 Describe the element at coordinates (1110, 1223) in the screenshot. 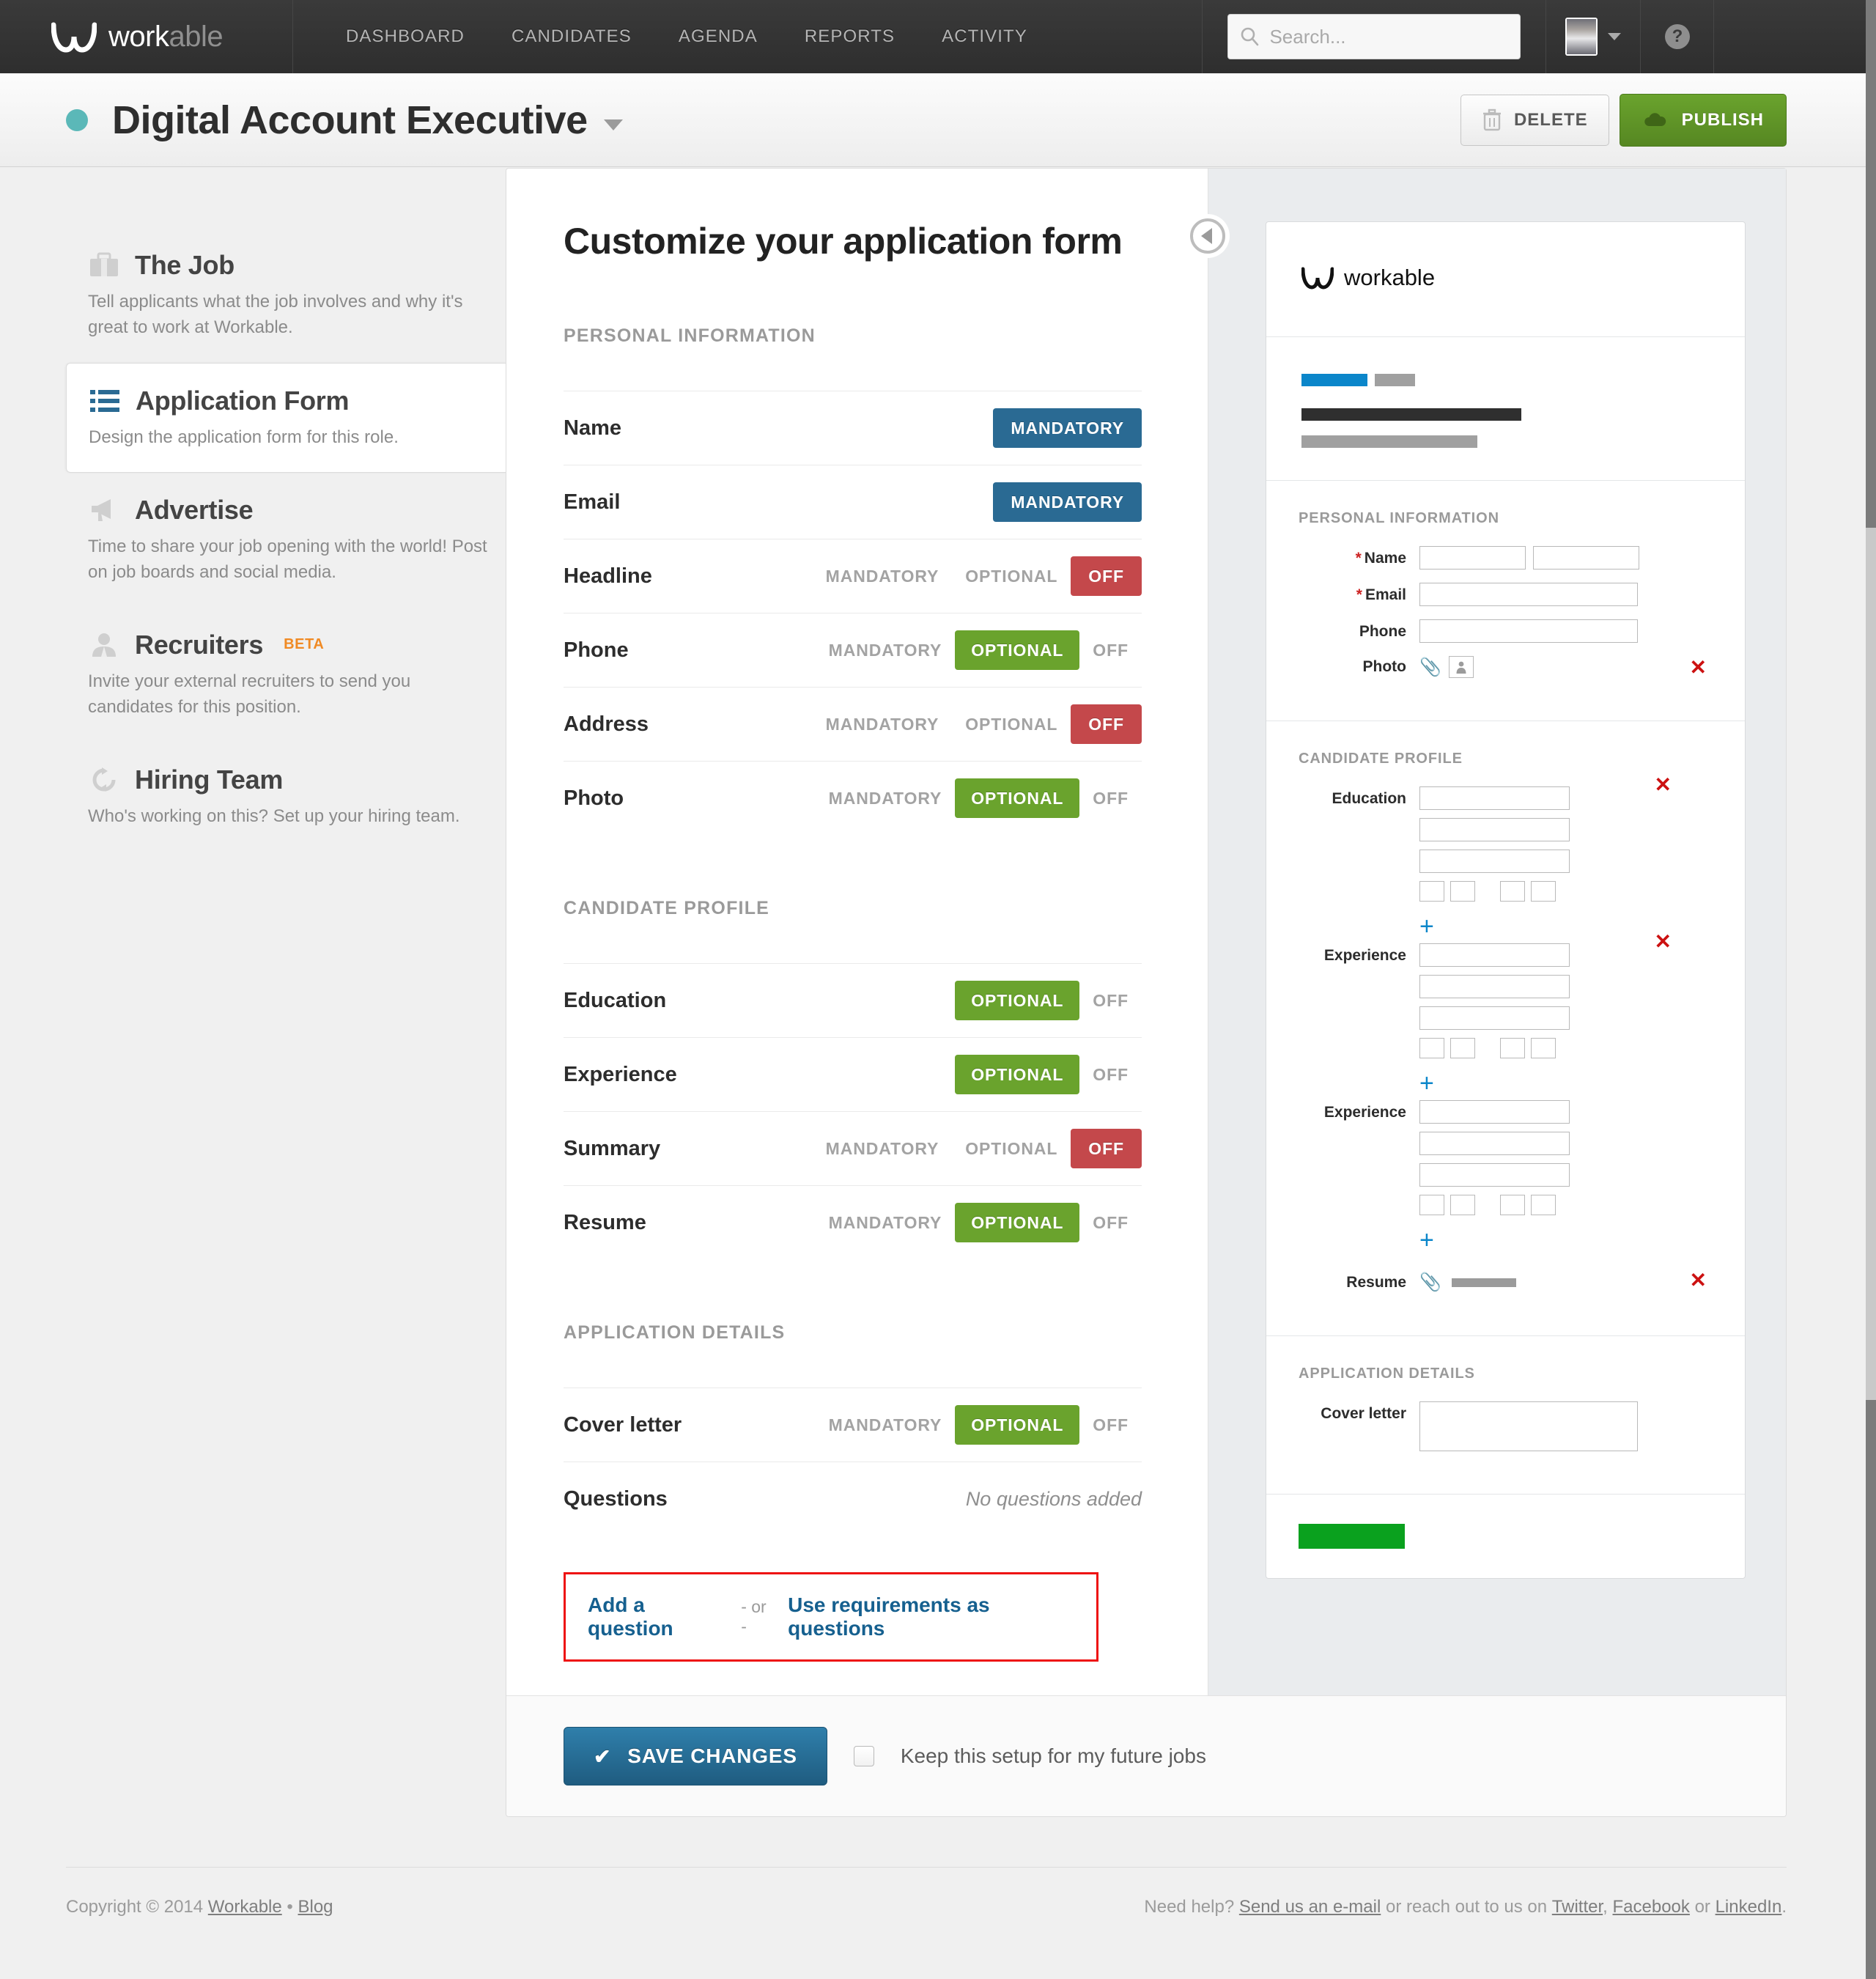

I see `option-off-resume: OFF` at that location.